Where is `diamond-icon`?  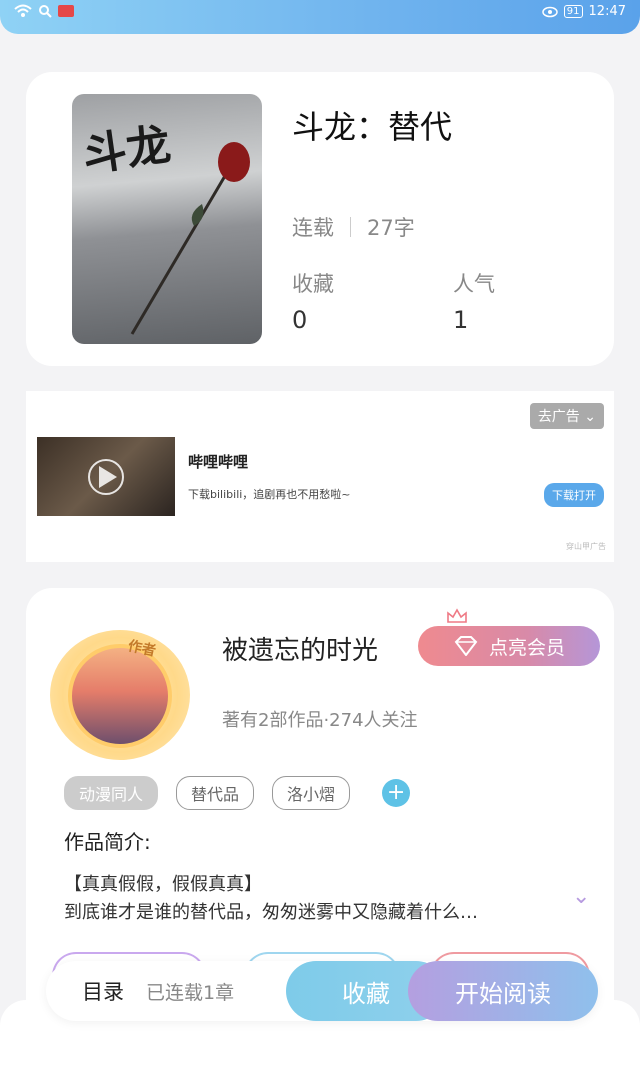 diamond-icon is located at coordinates (466, 646).